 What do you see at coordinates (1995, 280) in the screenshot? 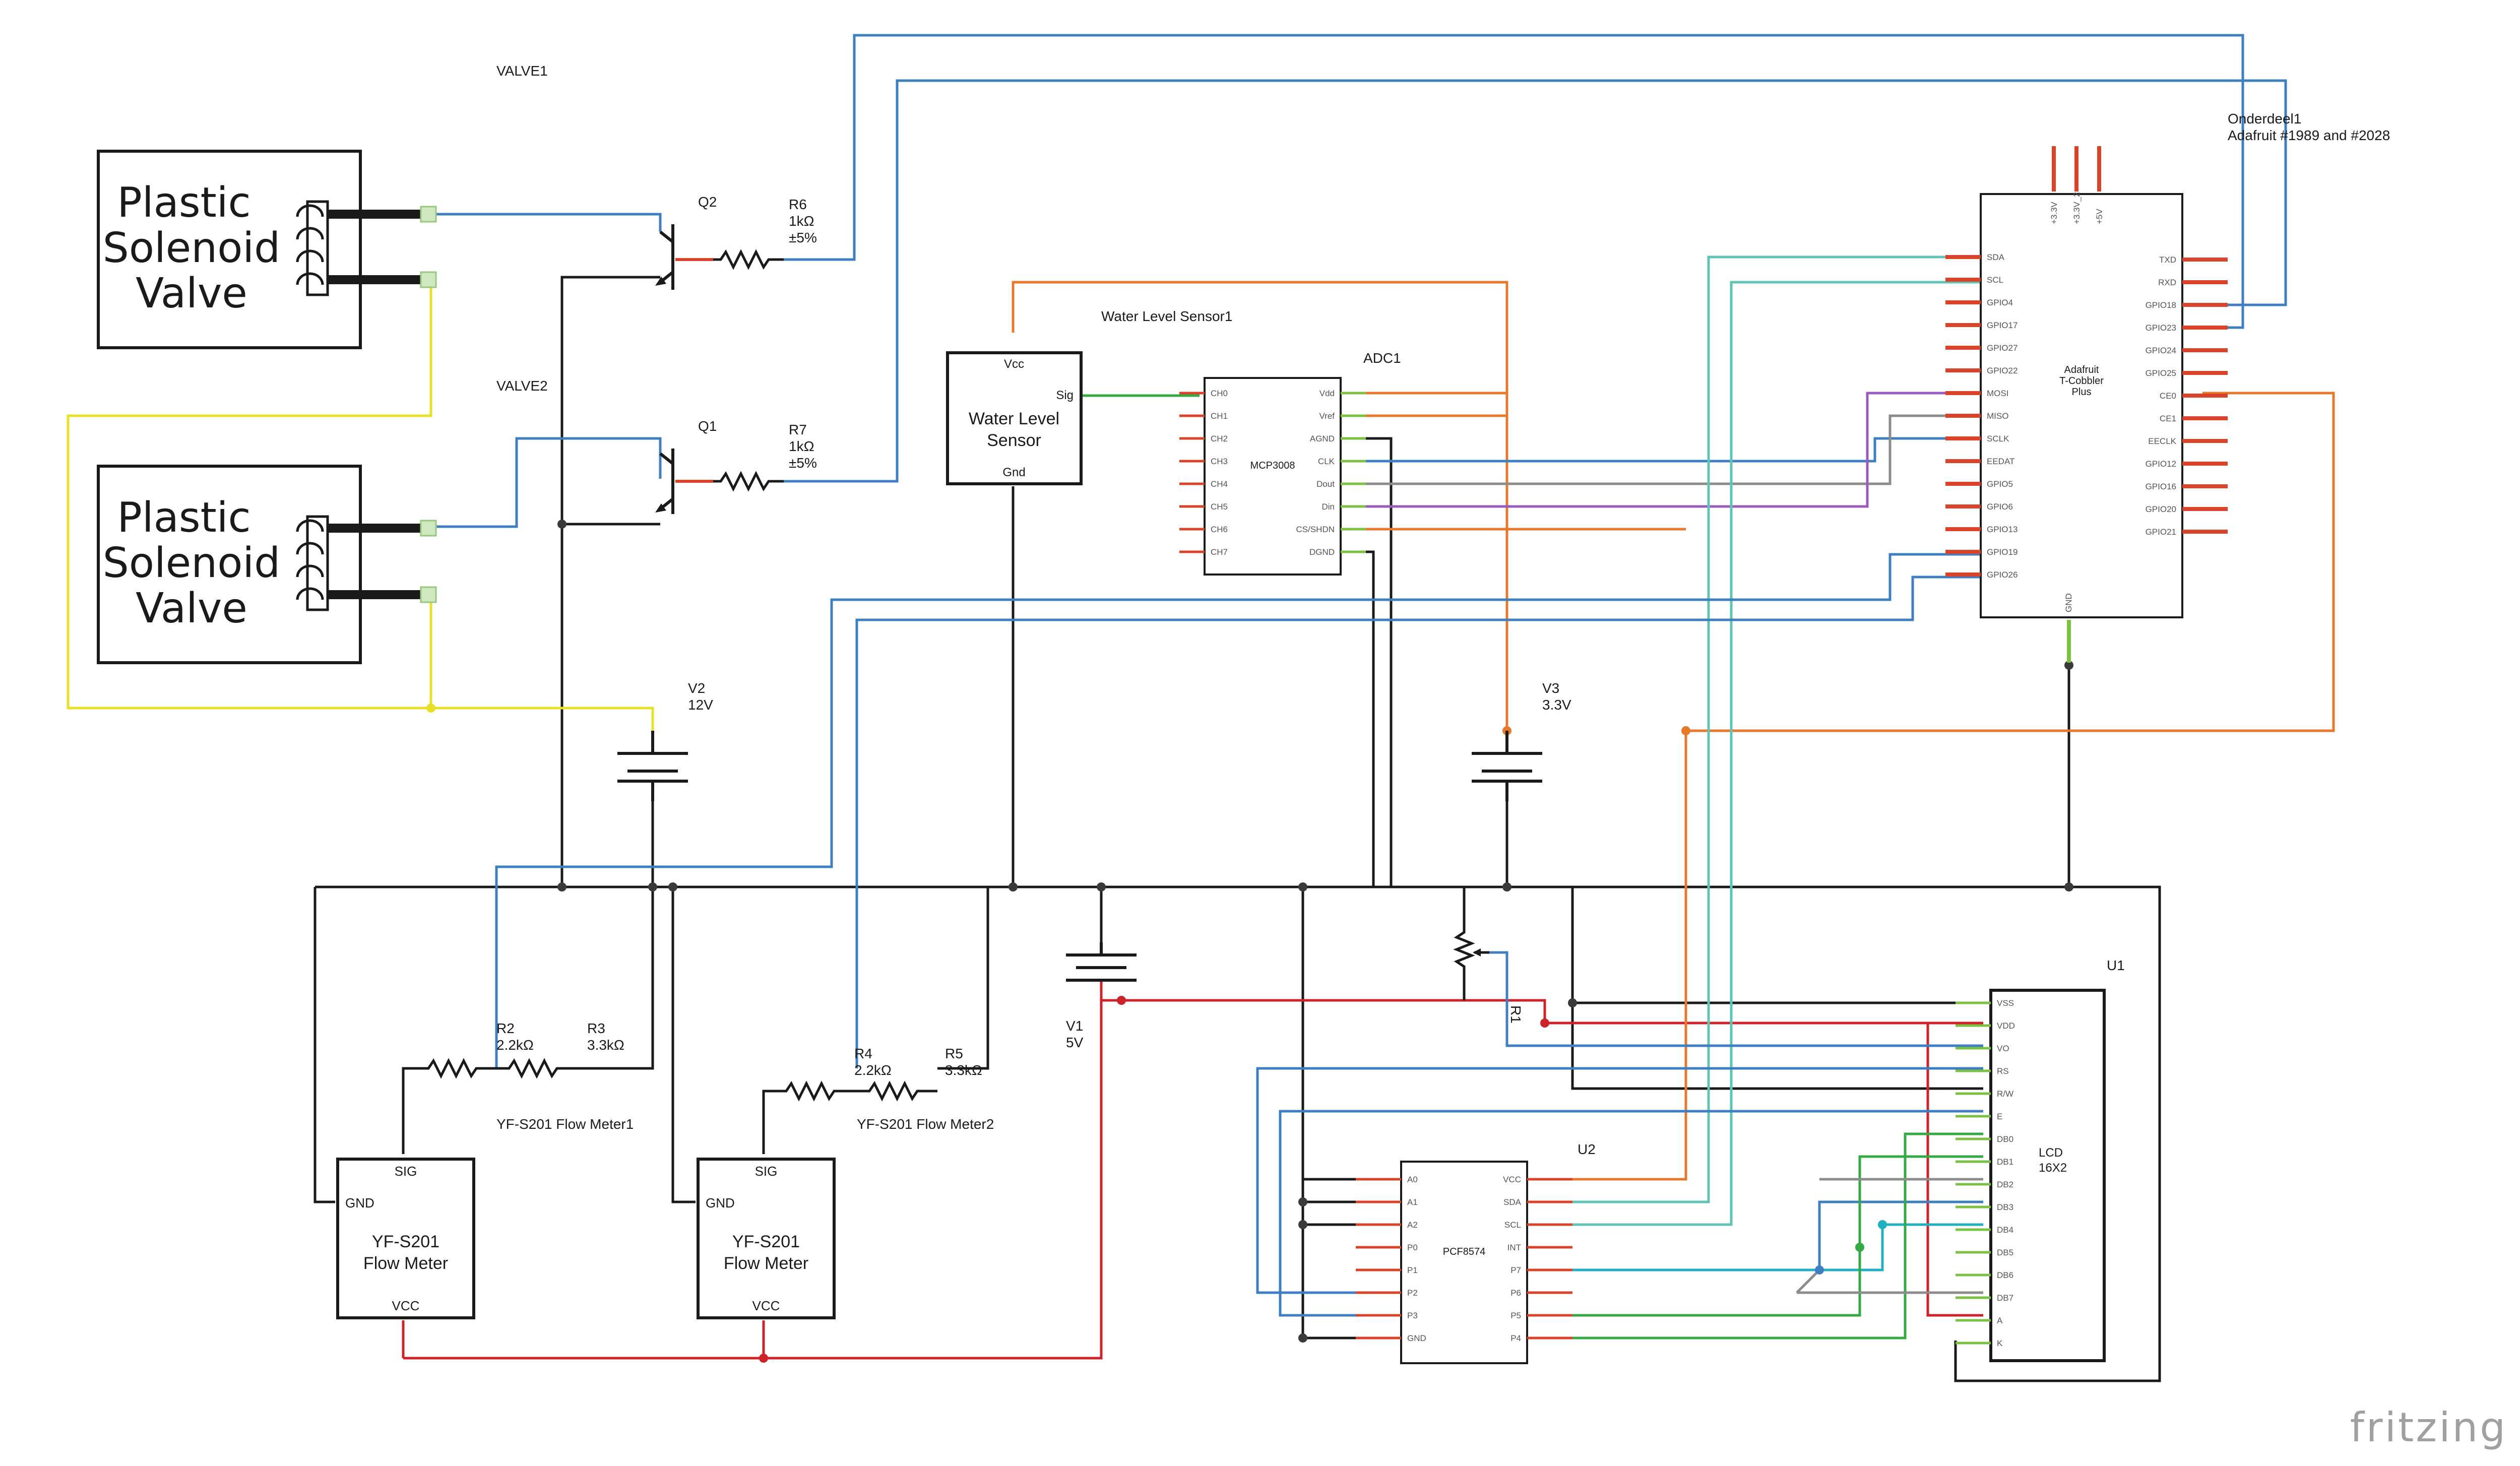
I see `cobbler-pin-label: SCL` at bounding box center [1995, 280].